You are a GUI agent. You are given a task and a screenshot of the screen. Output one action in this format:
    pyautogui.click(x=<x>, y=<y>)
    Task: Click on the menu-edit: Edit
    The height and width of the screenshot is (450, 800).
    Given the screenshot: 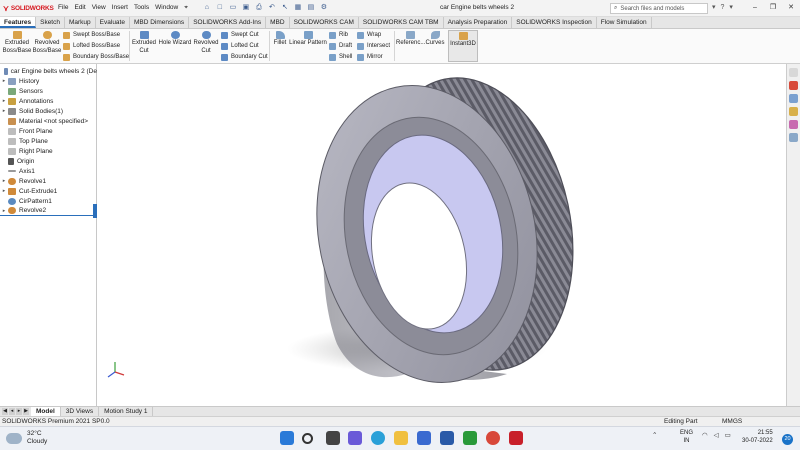 What is the action you would take?
    pyautogui.click(x=79, y=8)
    